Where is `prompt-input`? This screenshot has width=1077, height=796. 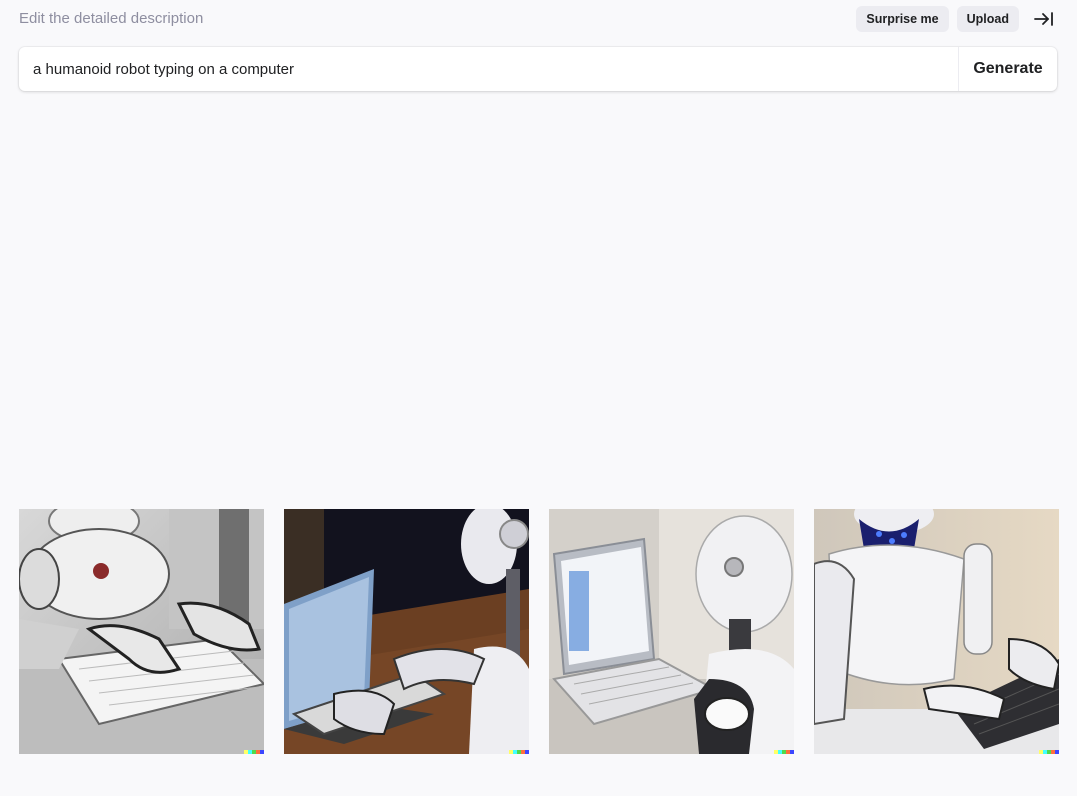
prompt-input is located at coordinates (488, 69).